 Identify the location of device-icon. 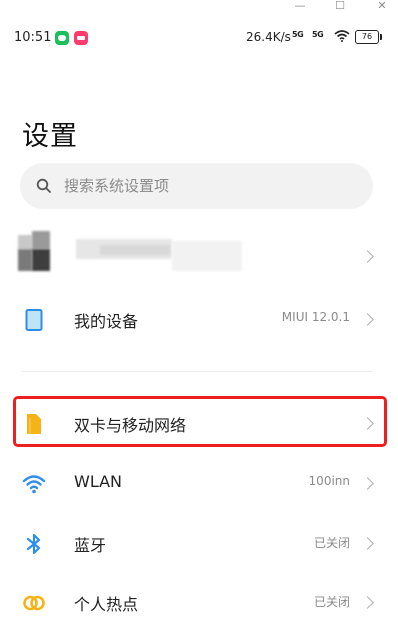
(34, 320).